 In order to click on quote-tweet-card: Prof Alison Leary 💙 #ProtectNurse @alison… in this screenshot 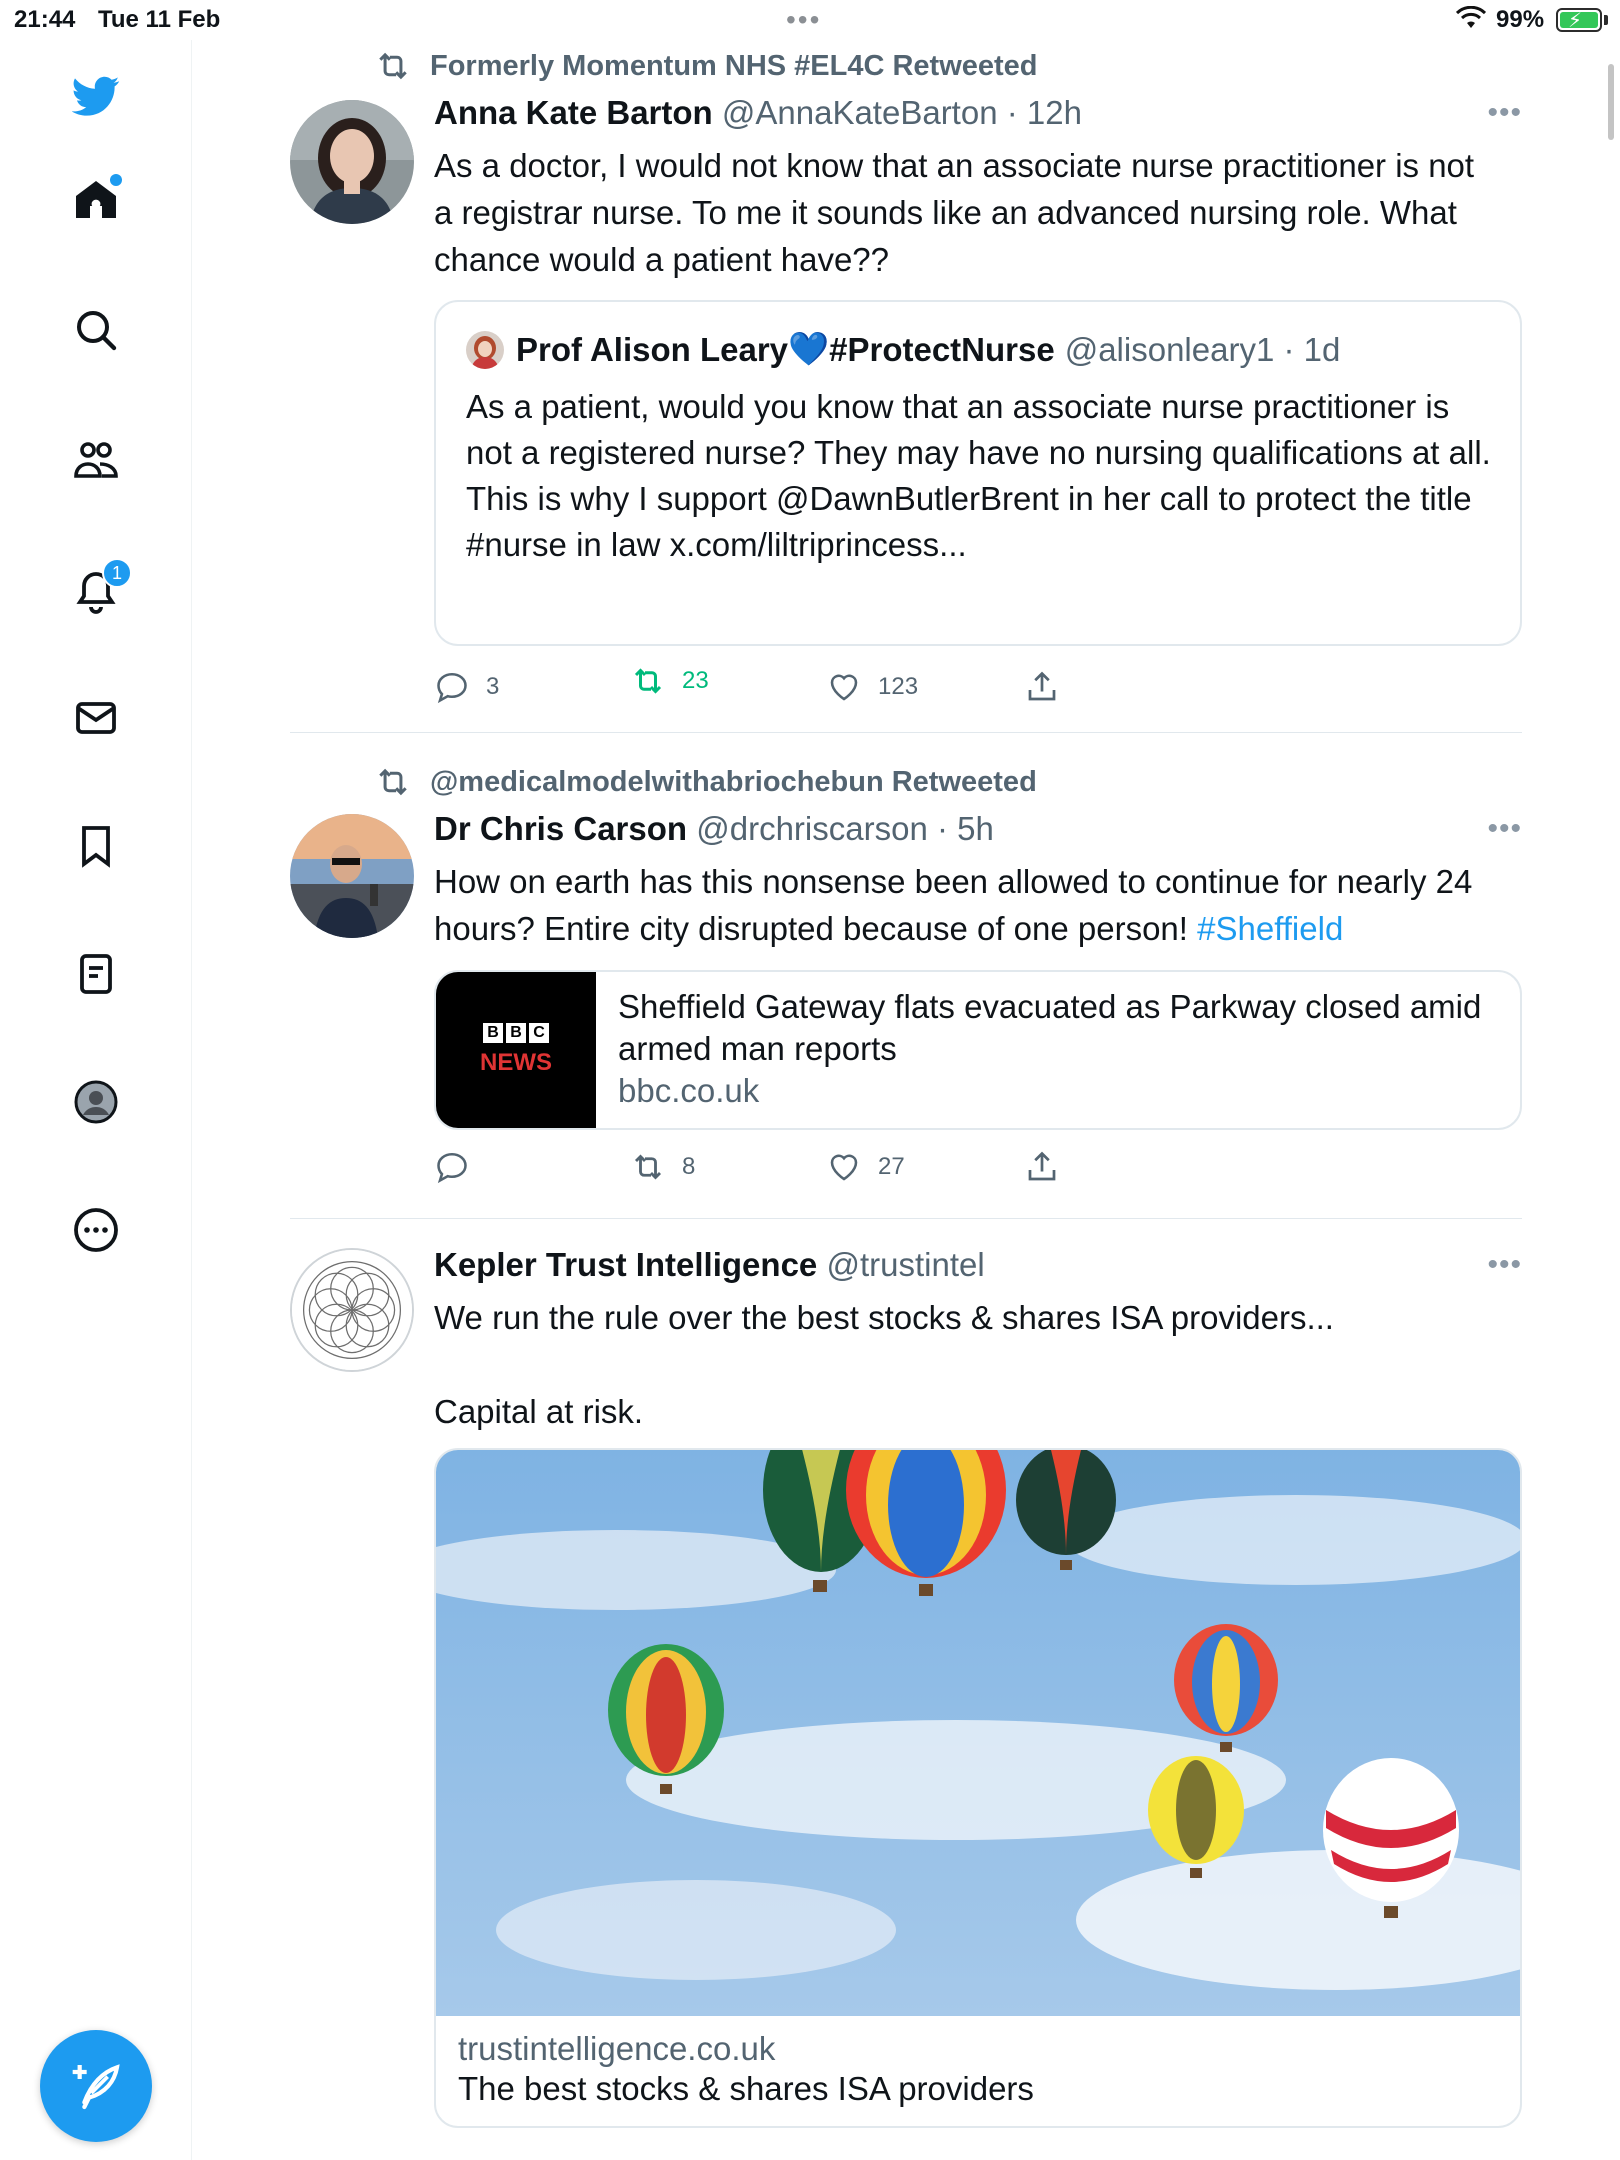, I will do `click(978, 473)`.